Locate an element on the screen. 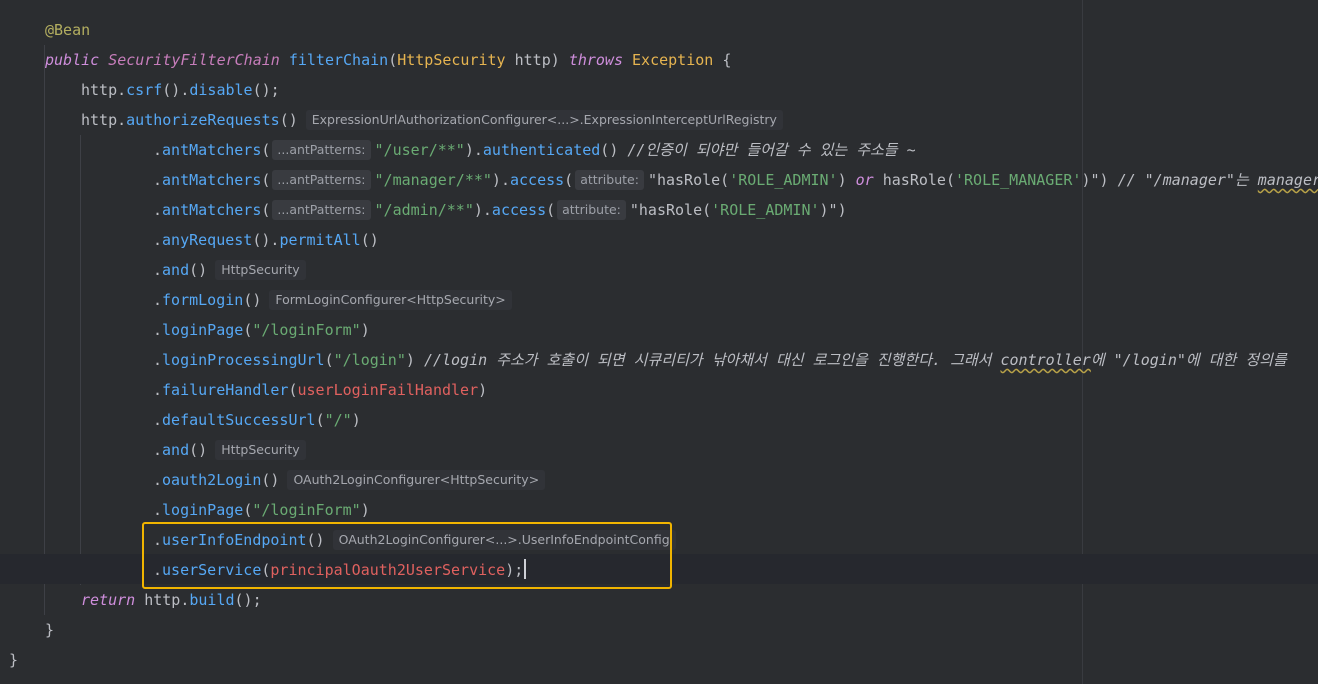  string-literal-token: "/manager/**" is located at coordinates (433, 180).